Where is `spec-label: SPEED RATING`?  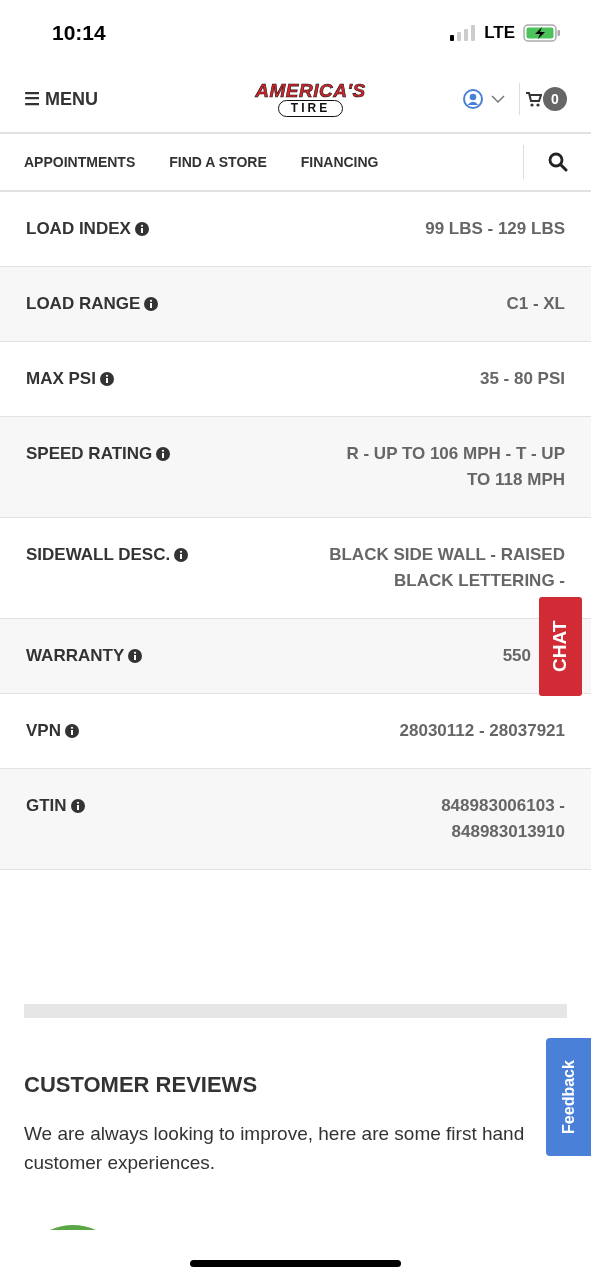
spec-label: SPEED RATING is located at coordinates (89, 454).